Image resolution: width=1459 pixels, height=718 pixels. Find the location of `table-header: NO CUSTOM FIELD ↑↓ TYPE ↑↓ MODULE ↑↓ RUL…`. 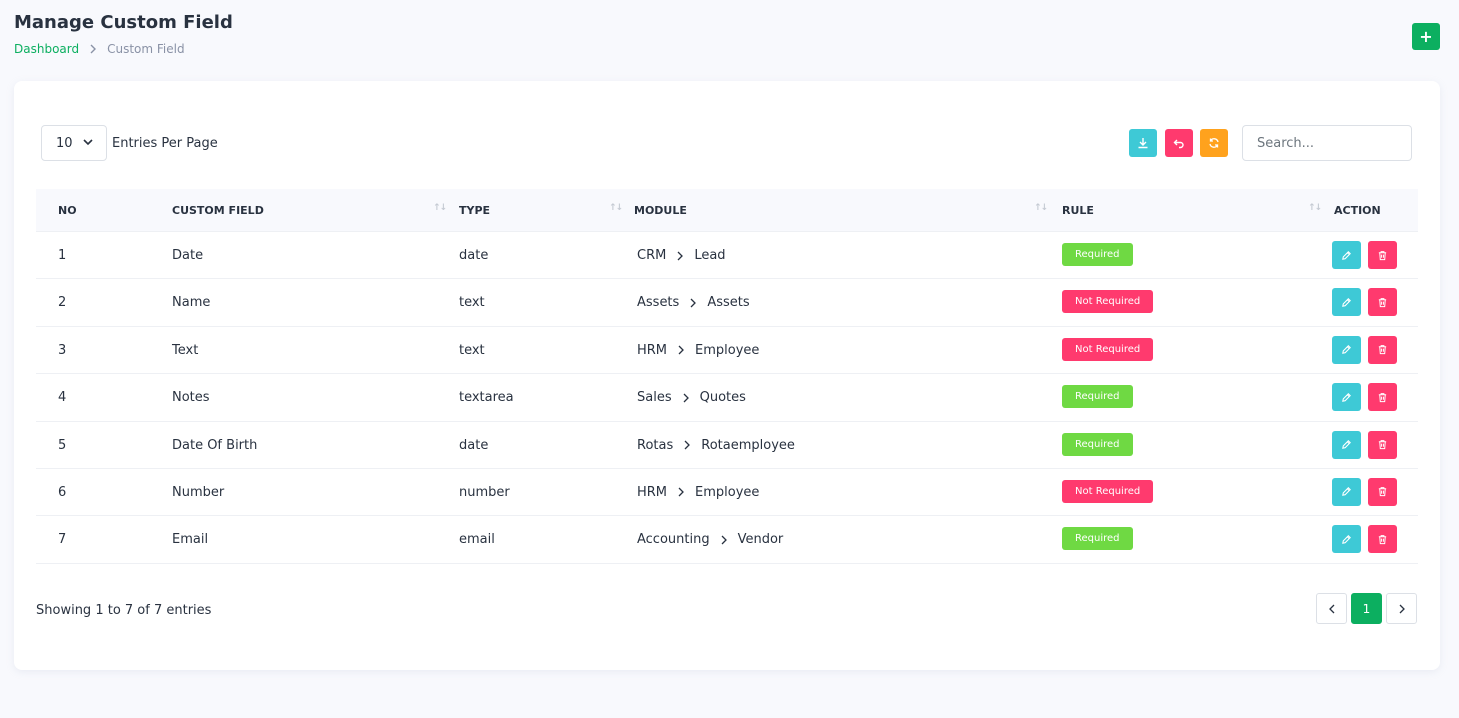

table-header: NO CUSTOM FIELD ↑↓ TYPE ↑↓ MODULE ↑↓ RUL… is located at coordinates (727, 210).